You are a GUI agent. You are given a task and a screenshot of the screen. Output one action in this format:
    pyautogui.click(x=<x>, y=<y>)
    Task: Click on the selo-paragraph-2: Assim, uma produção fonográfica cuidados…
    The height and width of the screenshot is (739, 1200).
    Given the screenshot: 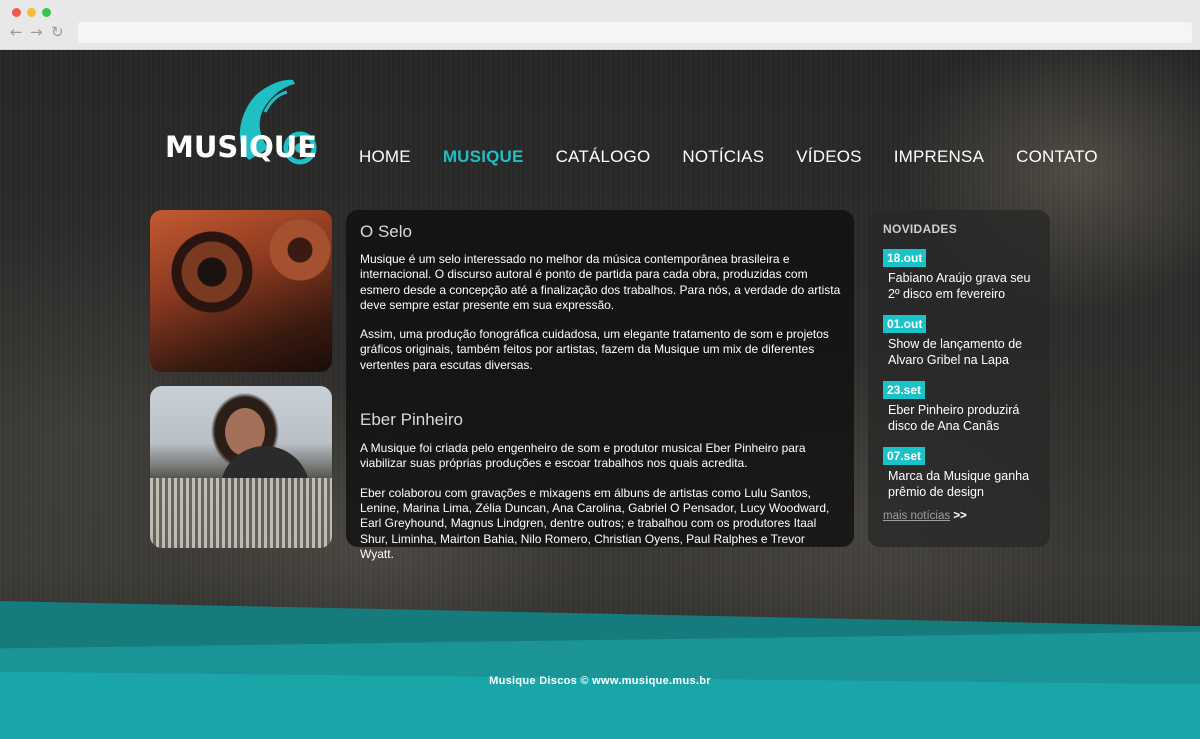 What is the action you would take?
    pyautogui.click(x=594, y=349)
    